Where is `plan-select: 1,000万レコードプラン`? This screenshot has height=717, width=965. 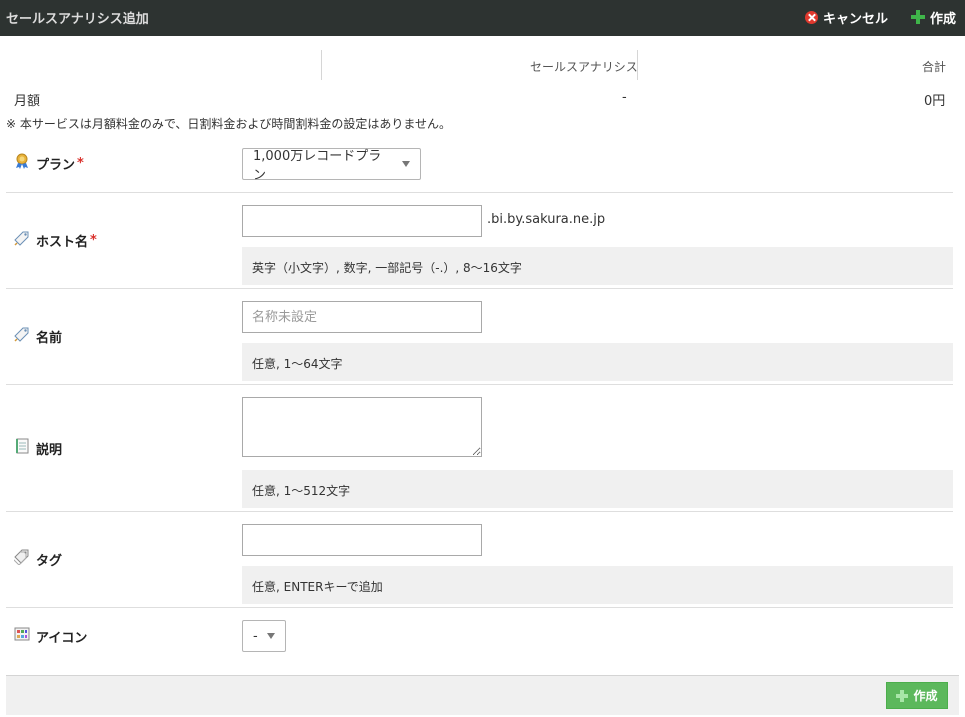 plan-select: 1,000万レコードプラン is located at coordinates (331, 165).